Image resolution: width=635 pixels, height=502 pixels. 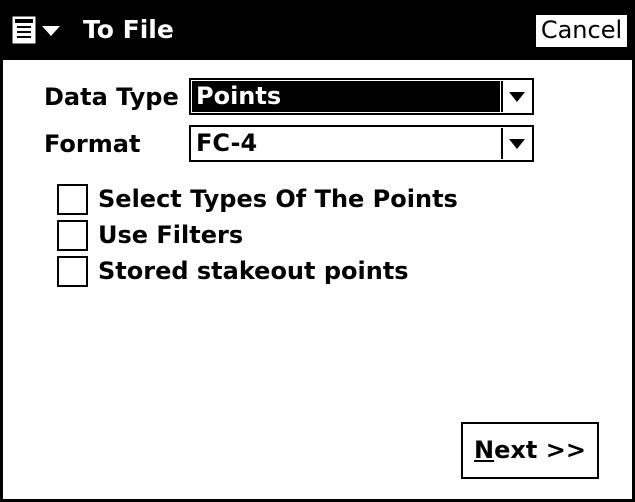 I want to click on stored-stakeout-checkbox, so click(x=72, y=271).